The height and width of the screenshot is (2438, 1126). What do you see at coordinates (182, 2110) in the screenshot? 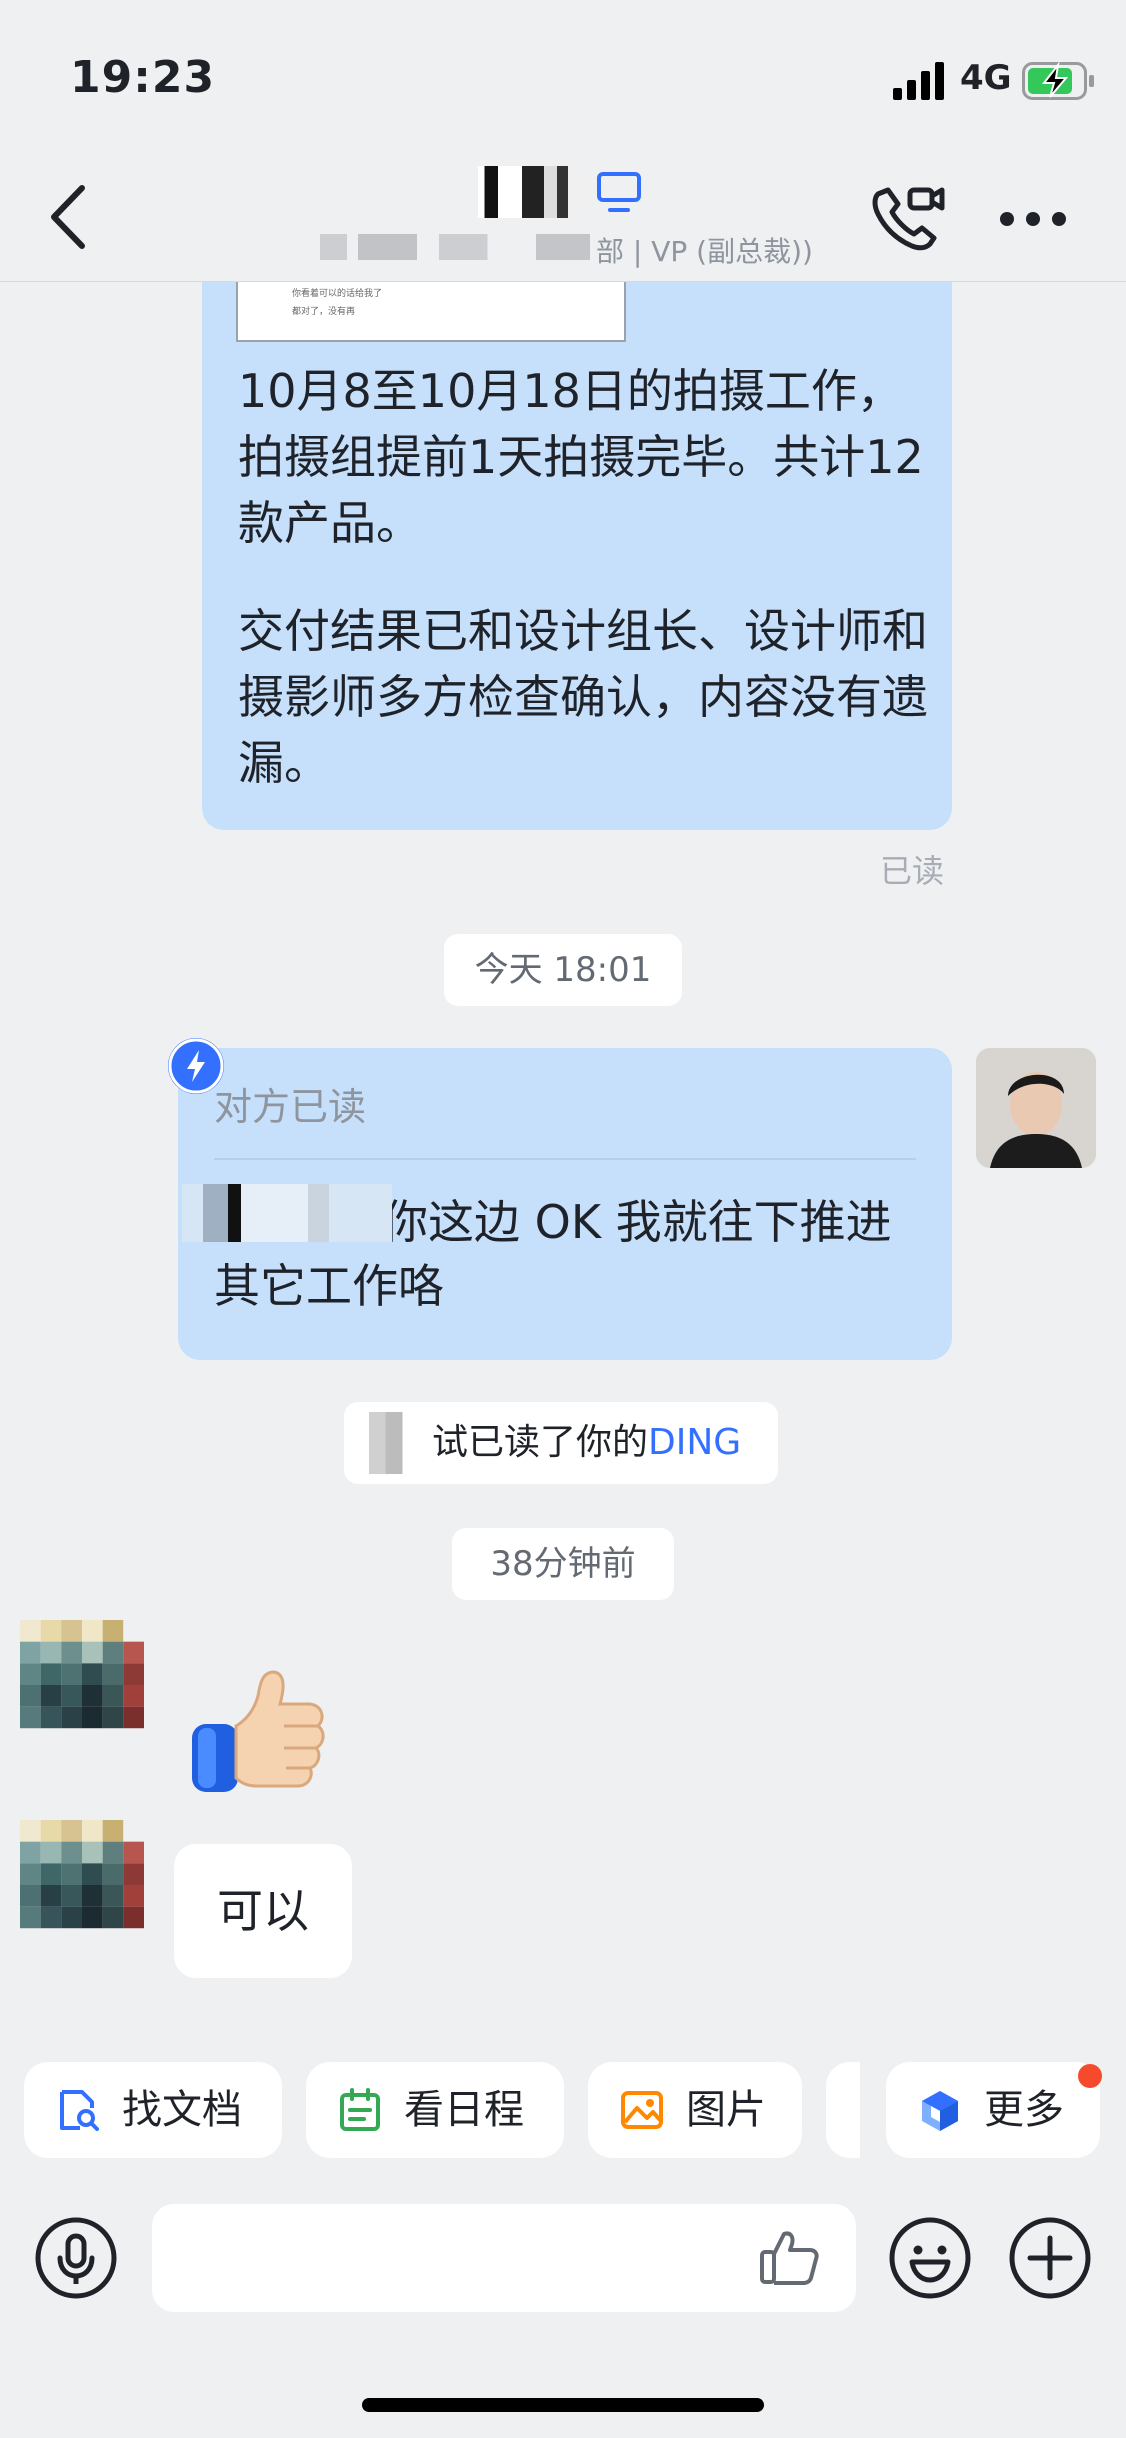
I see `find-docs-label: 找文档` at bounding box center [182, 2110].